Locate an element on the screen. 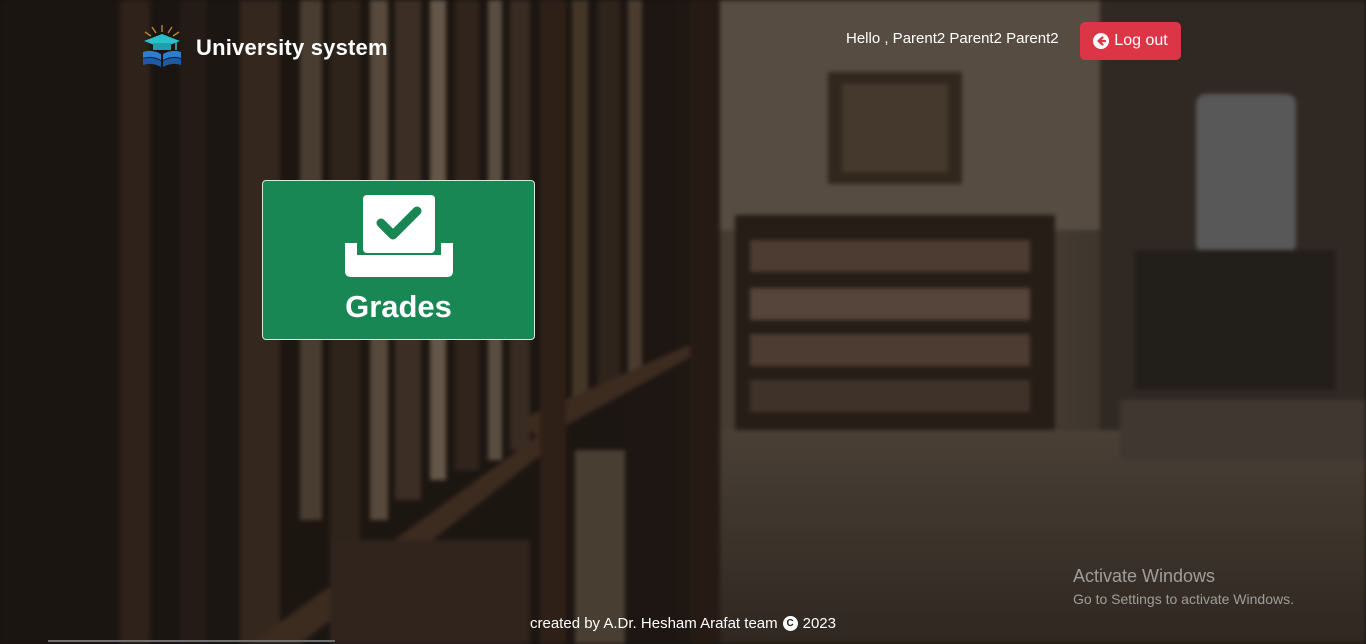 The height and width of the screenshot is (644, 1366). logout-label: Log out is located at coordinates (1141, 40).